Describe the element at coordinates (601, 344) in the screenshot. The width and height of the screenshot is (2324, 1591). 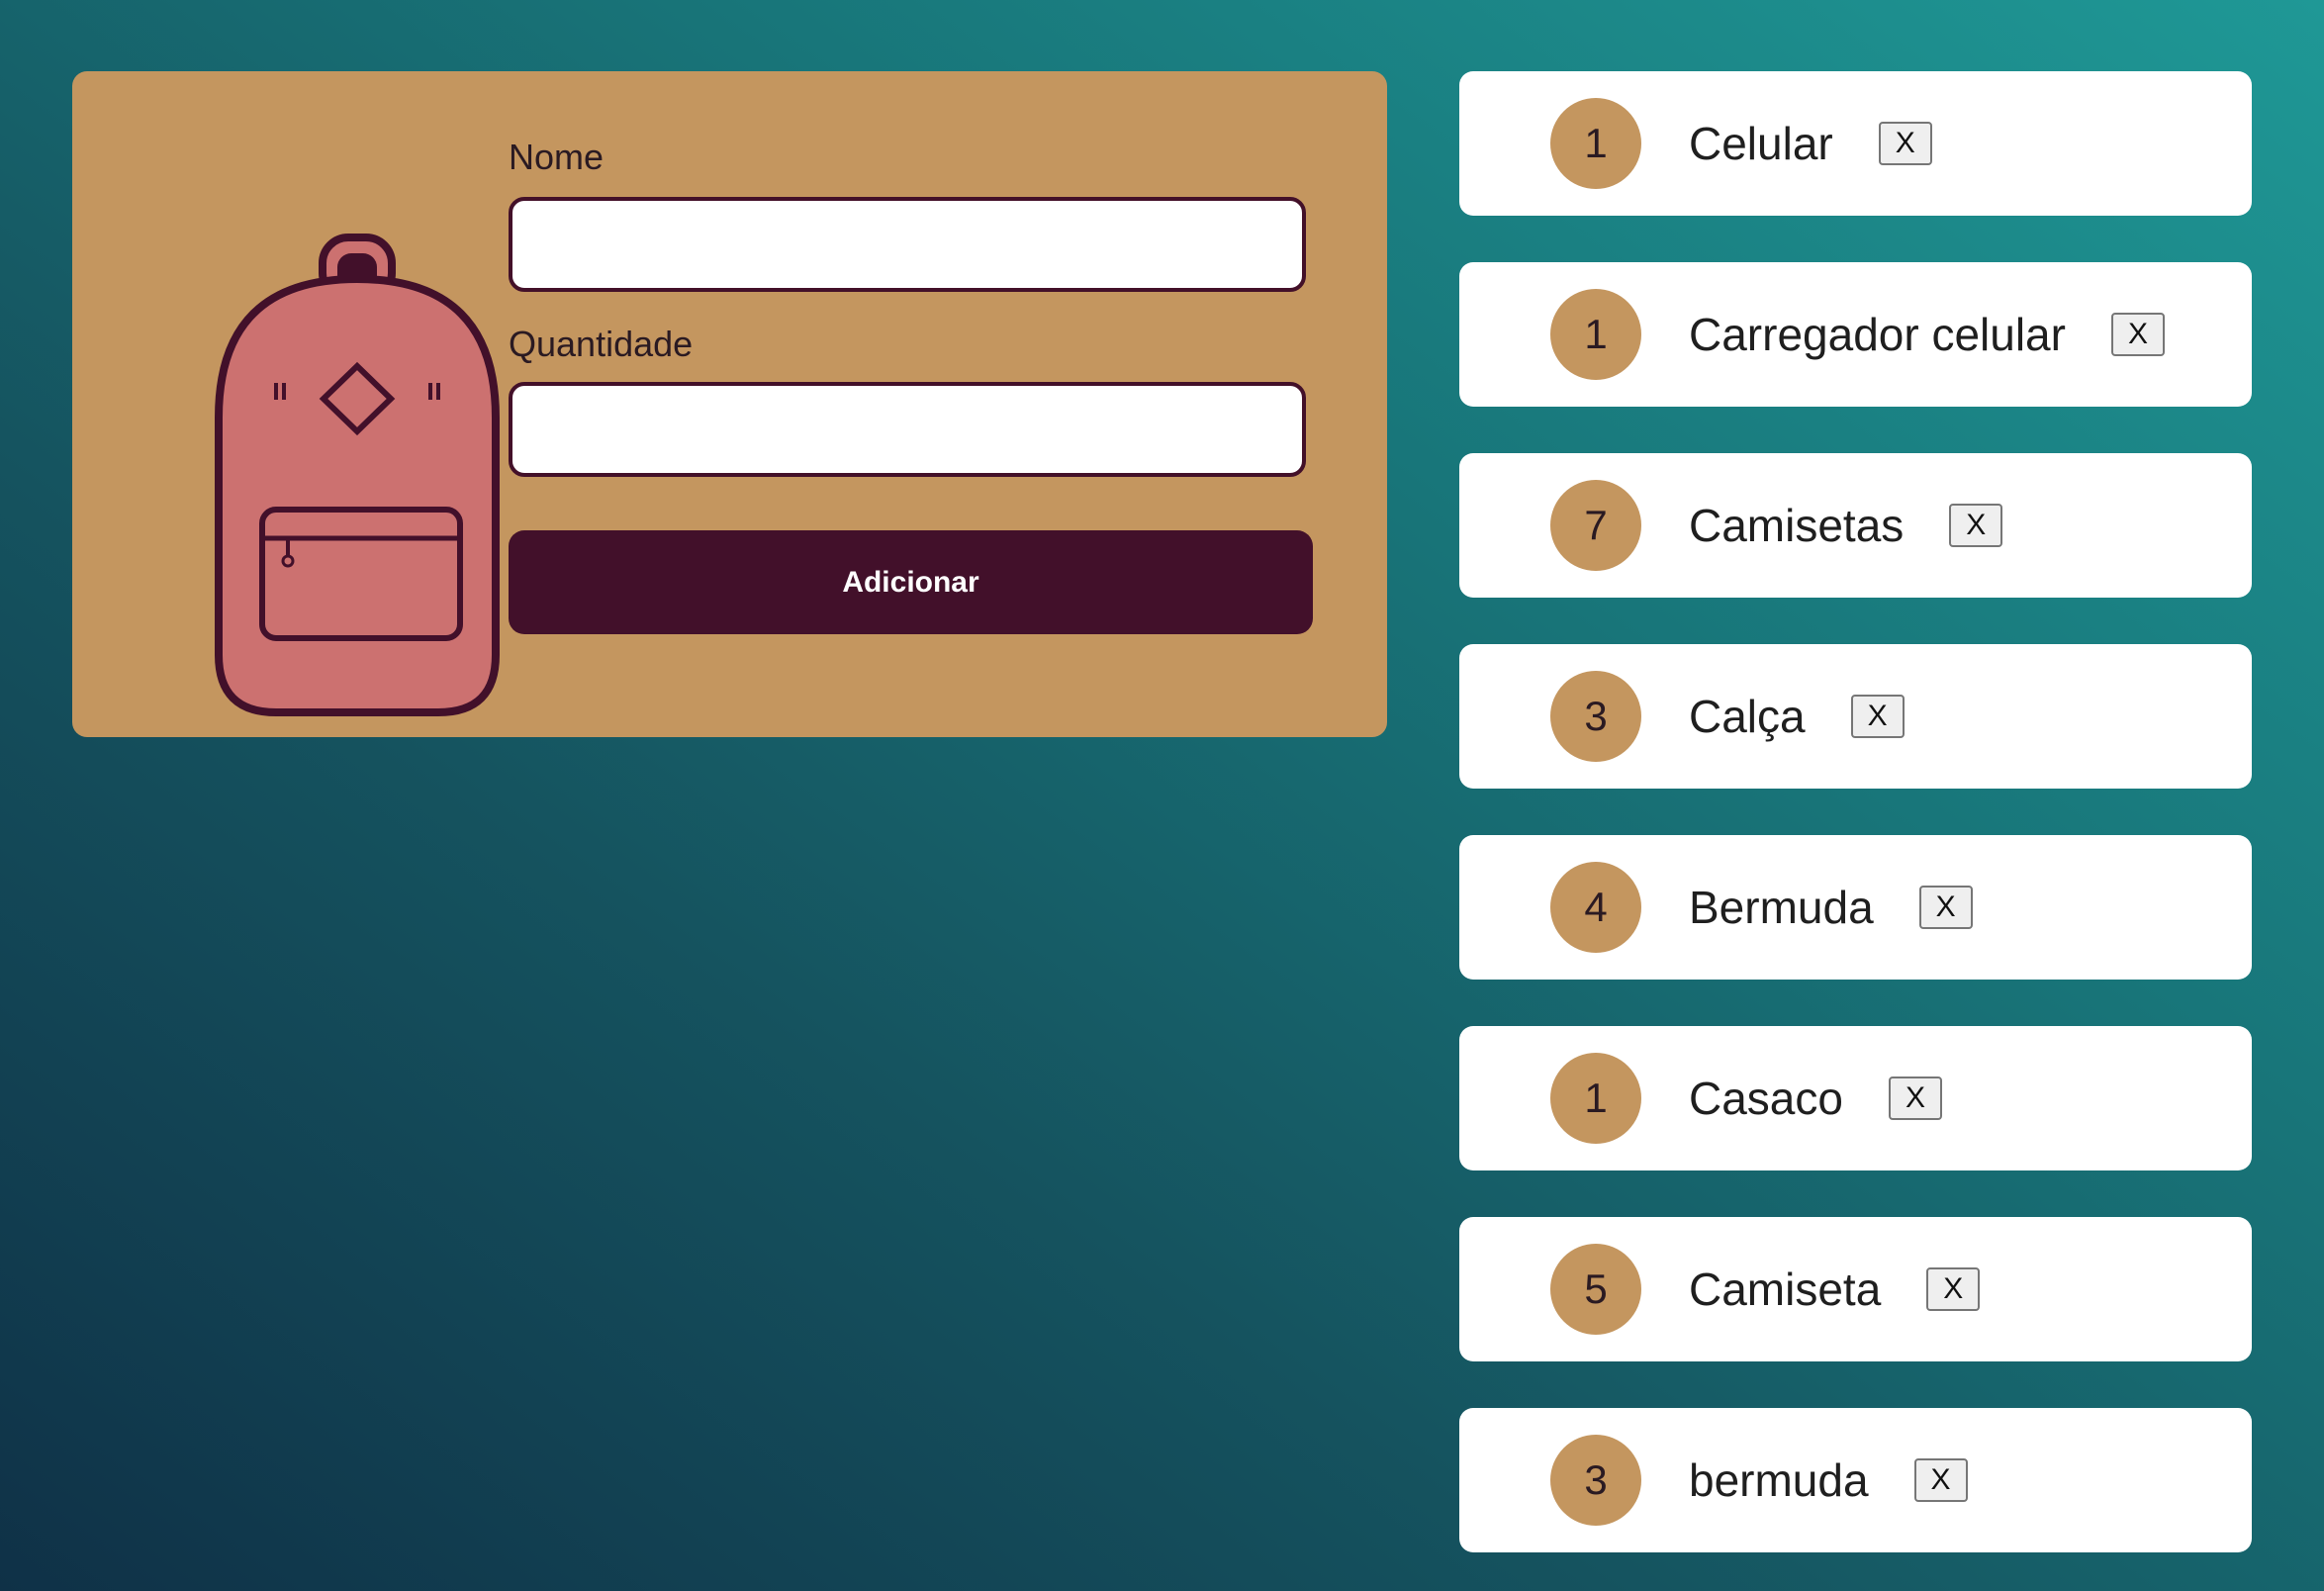
I see `quantity-label: Quantidade` at that location.